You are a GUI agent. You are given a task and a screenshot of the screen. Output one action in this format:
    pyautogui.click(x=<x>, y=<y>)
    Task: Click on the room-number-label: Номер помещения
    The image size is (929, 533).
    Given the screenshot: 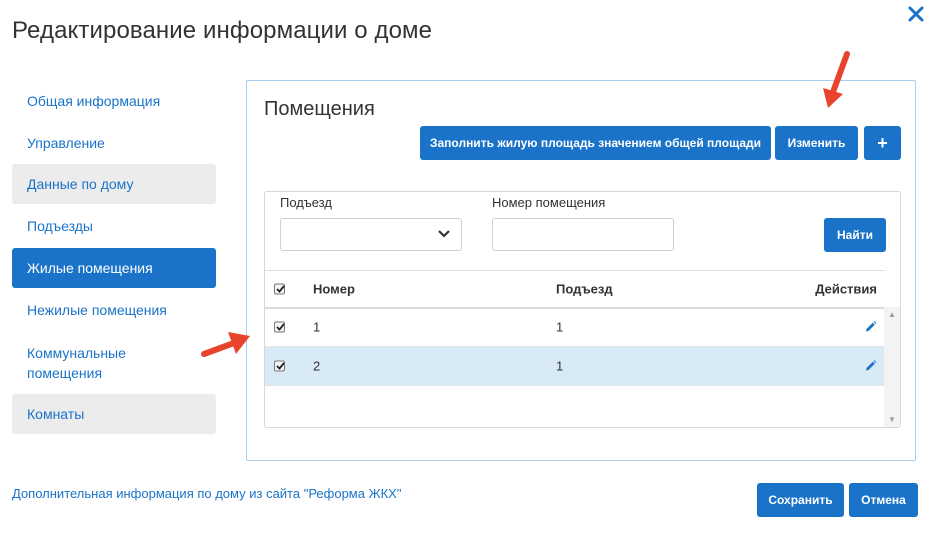 What is the action you would take?
    pyautogui.click(x=549, y=202)
    